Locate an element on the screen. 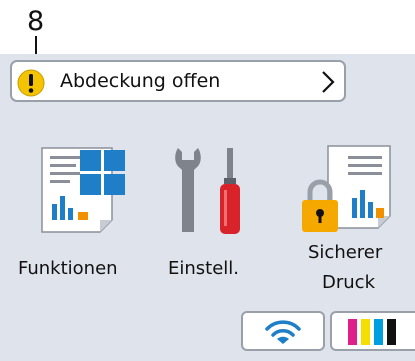 The height and width of the screenshot is (361, 415). warning-icon is located at coordinates (31, 83).